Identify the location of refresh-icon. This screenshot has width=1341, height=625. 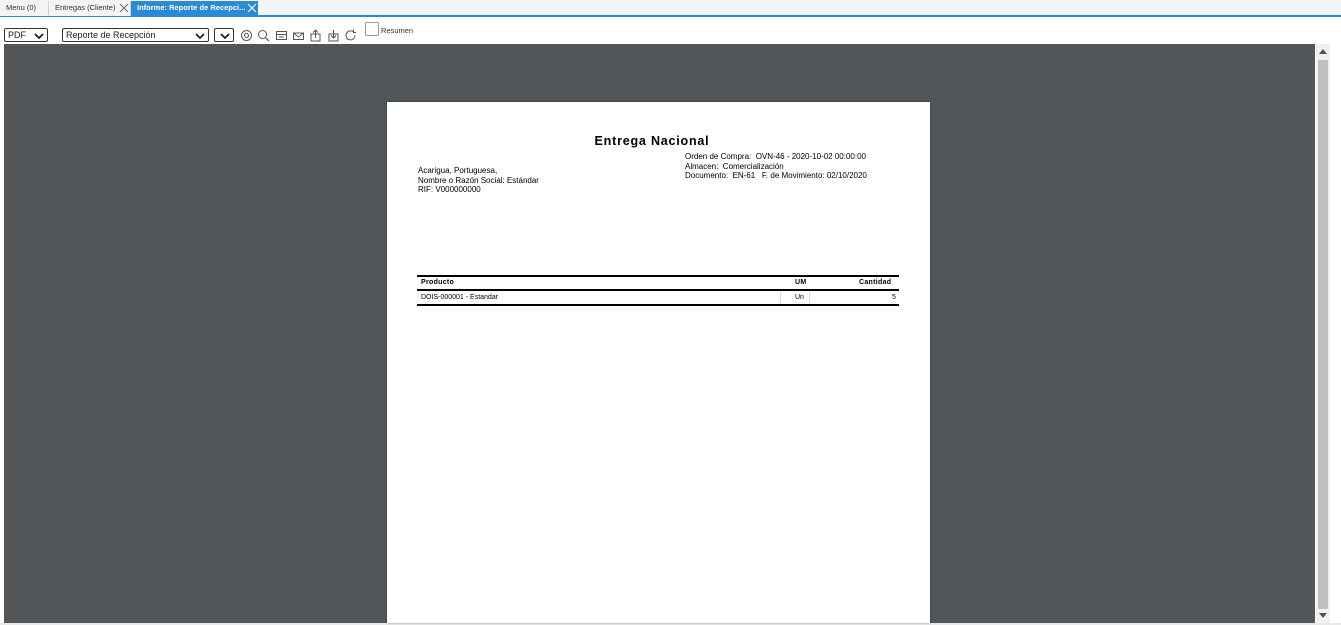
(350, 35).